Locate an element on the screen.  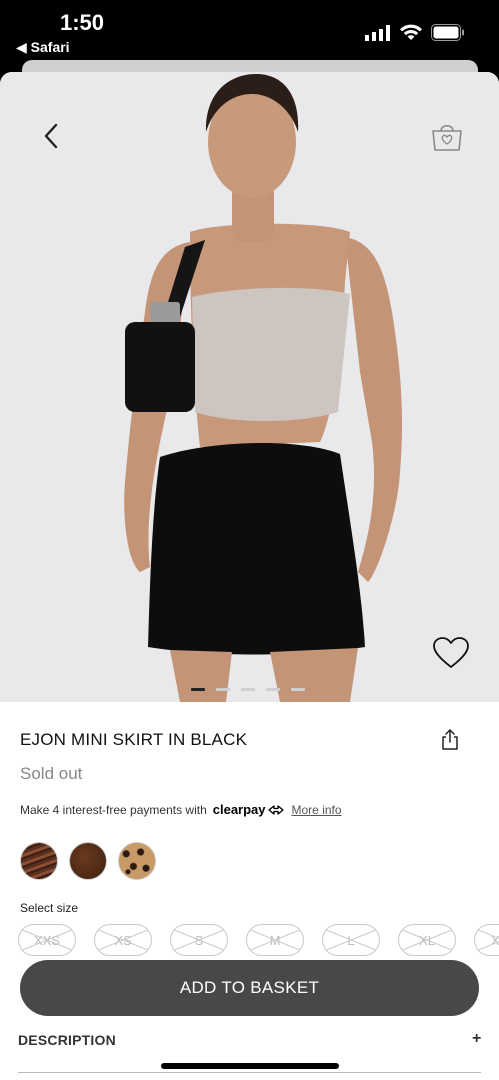
size-option-xl: XL is located at coordinates (427, 940).